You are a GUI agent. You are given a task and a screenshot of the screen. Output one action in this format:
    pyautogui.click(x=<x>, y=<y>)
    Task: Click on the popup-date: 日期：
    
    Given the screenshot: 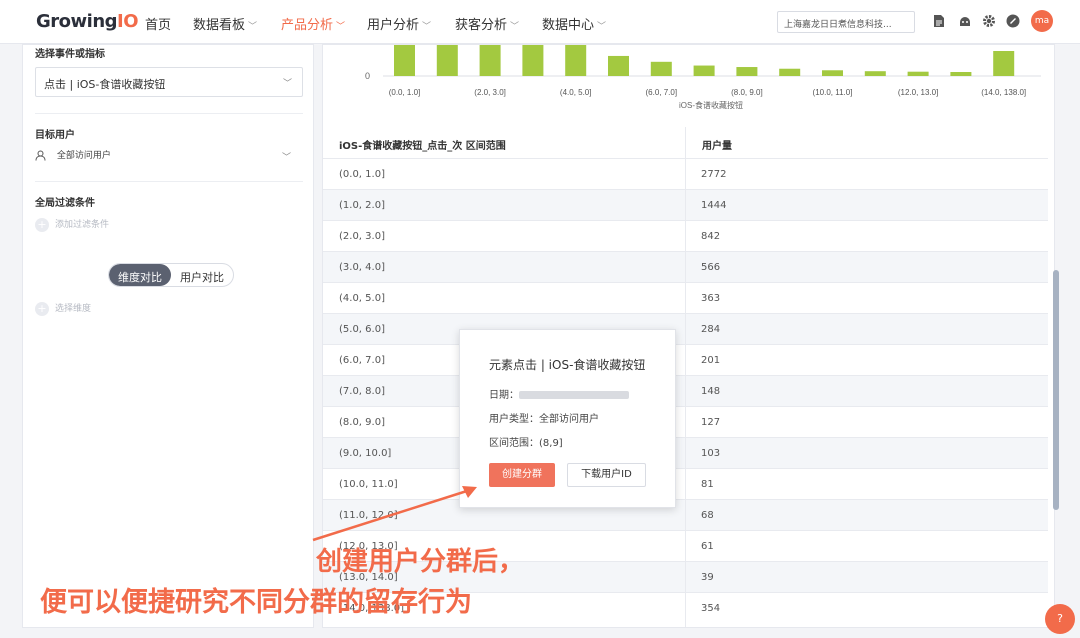 What is the action you would take?
    pyautogui.click(x=559, y=393)
    